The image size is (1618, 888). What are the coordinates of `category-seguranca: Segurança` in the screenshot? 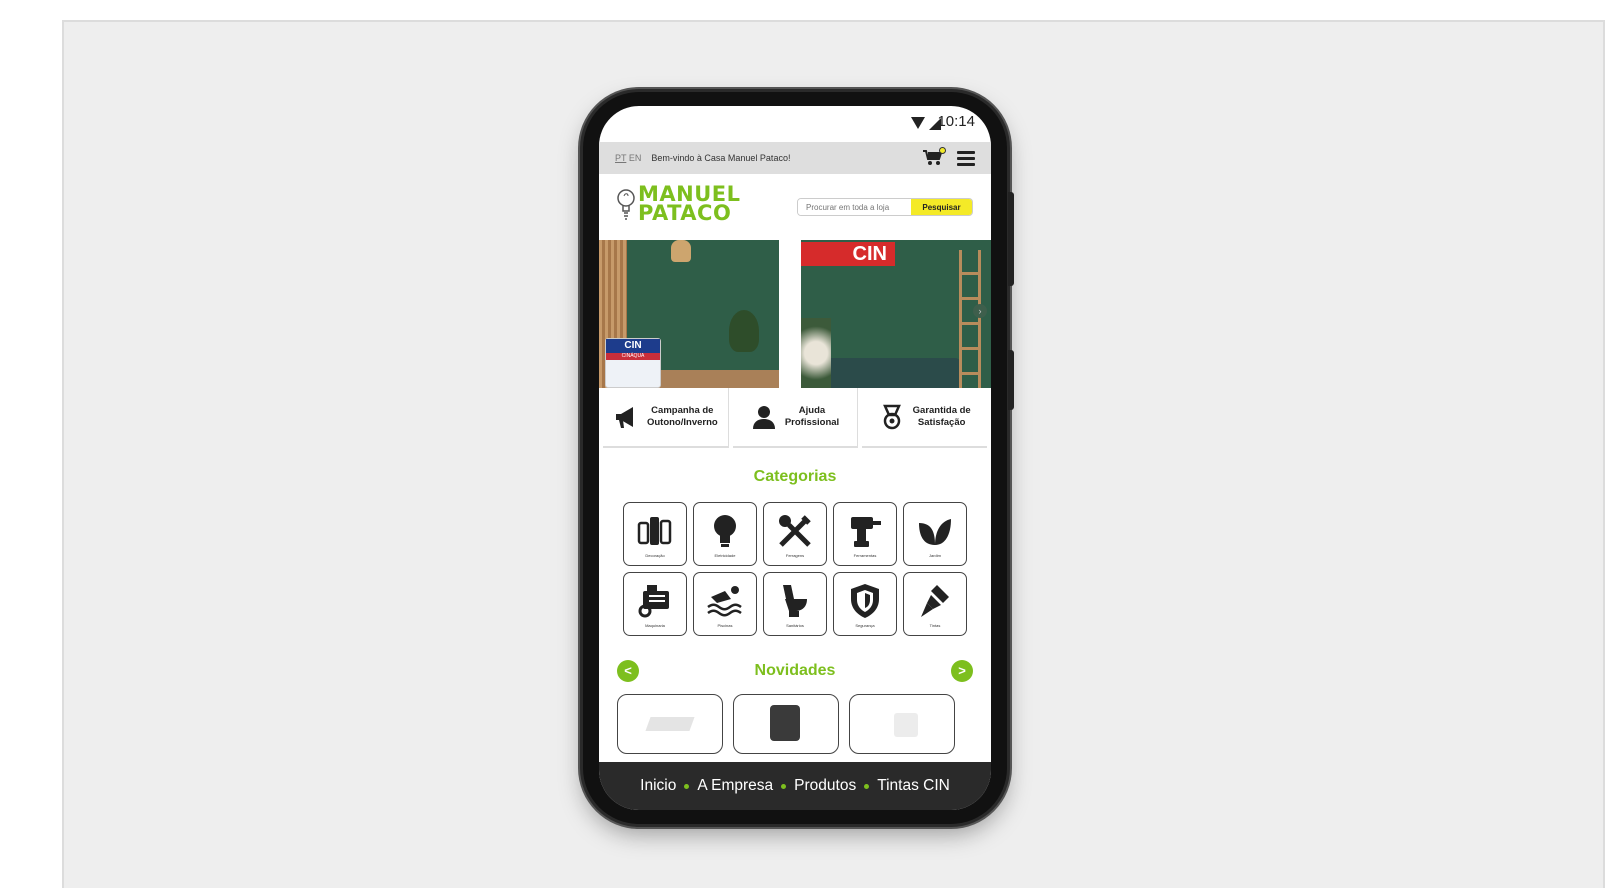 It's located at (865, 604).